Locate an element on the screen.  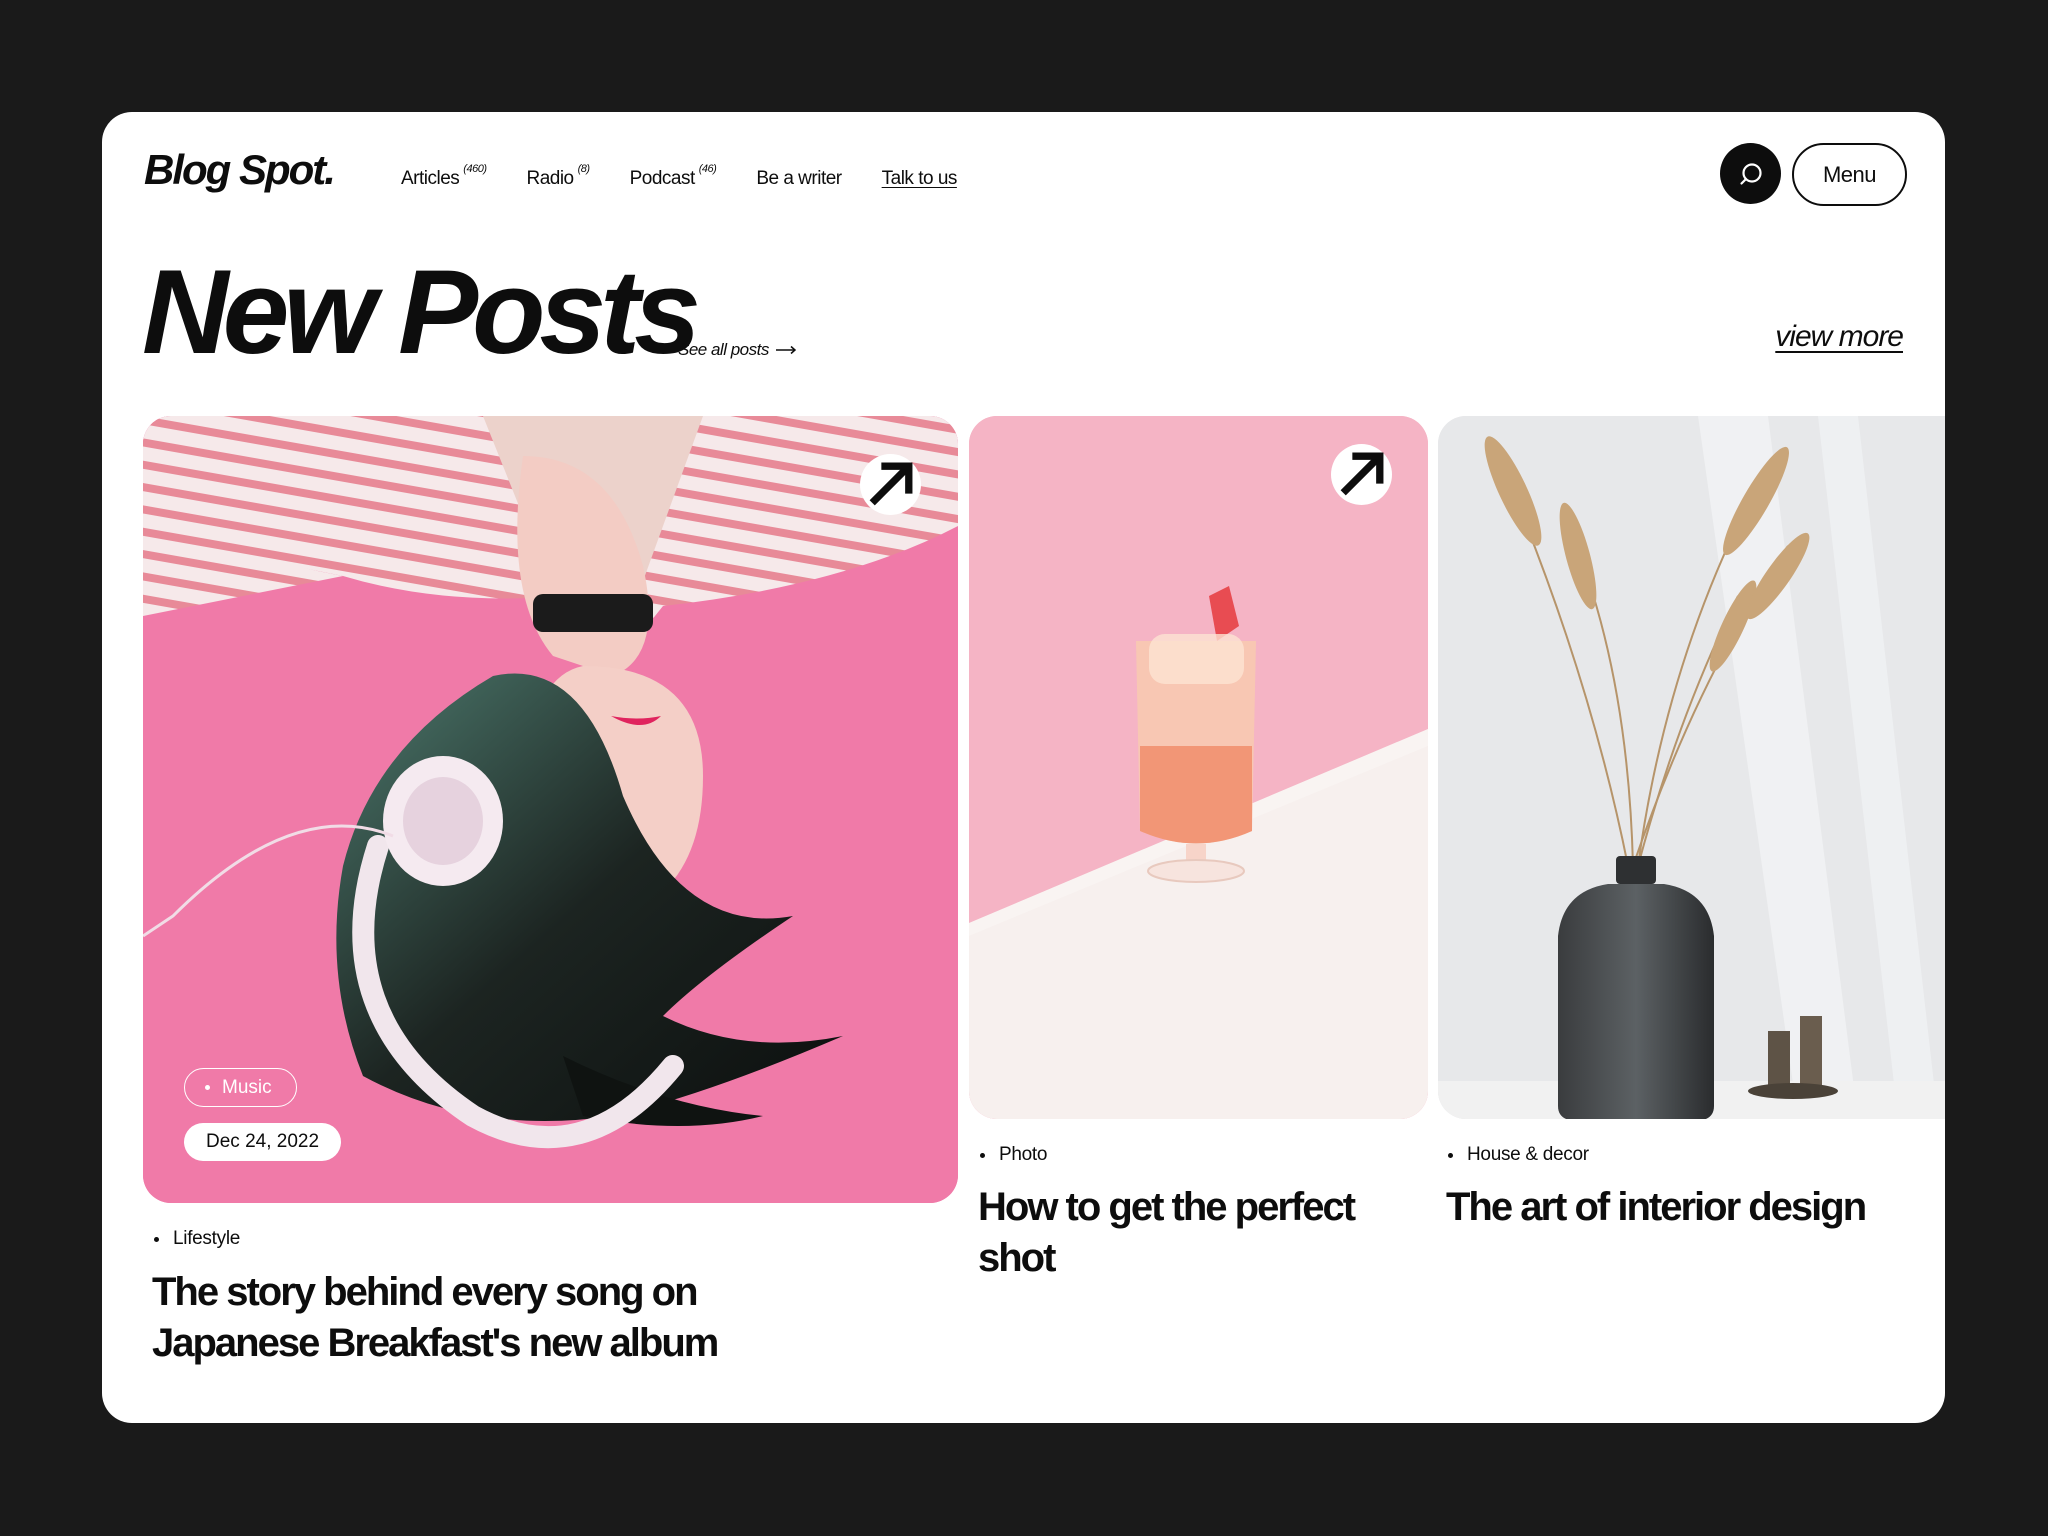
post-title-line: How to get the perfect is located at coordinates (1167, 1207).